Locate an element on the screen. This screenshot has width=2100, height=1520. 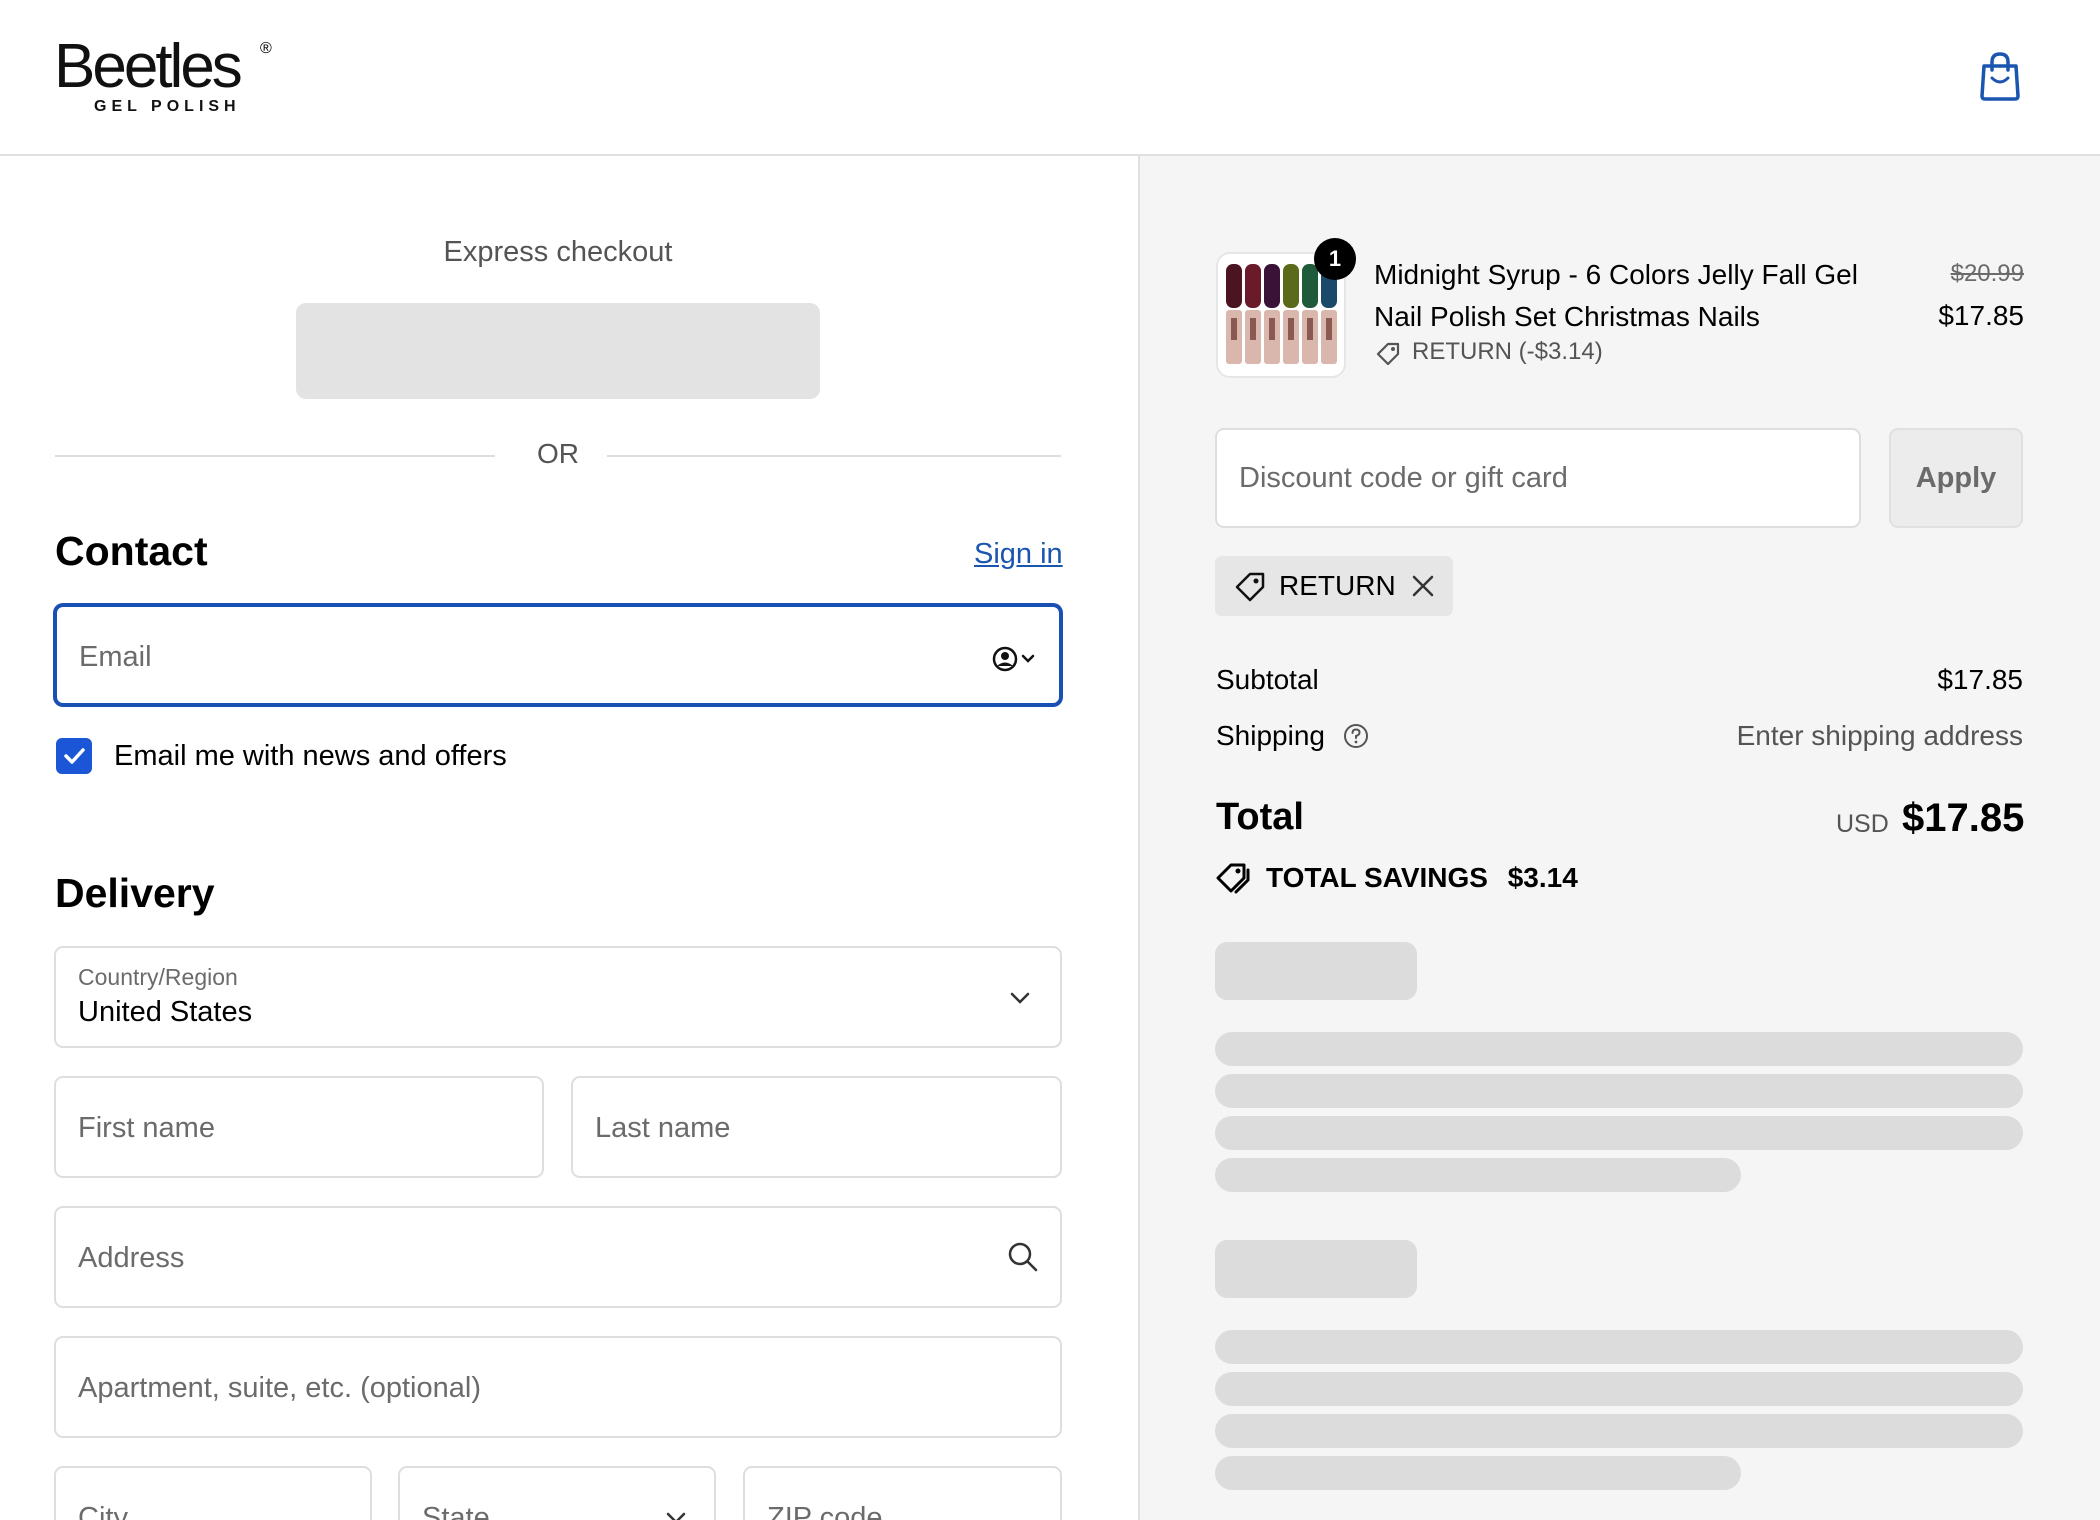
or-text: OR is located at coordinates (558, 453).